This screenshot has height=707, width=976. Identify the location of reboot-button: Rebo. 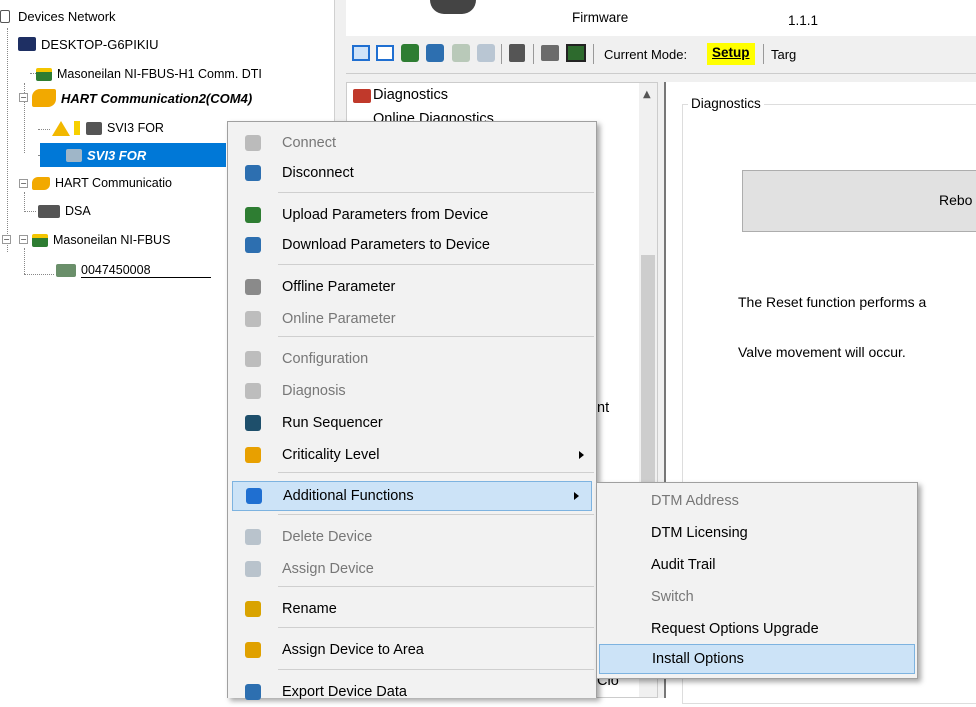
(859, 201).